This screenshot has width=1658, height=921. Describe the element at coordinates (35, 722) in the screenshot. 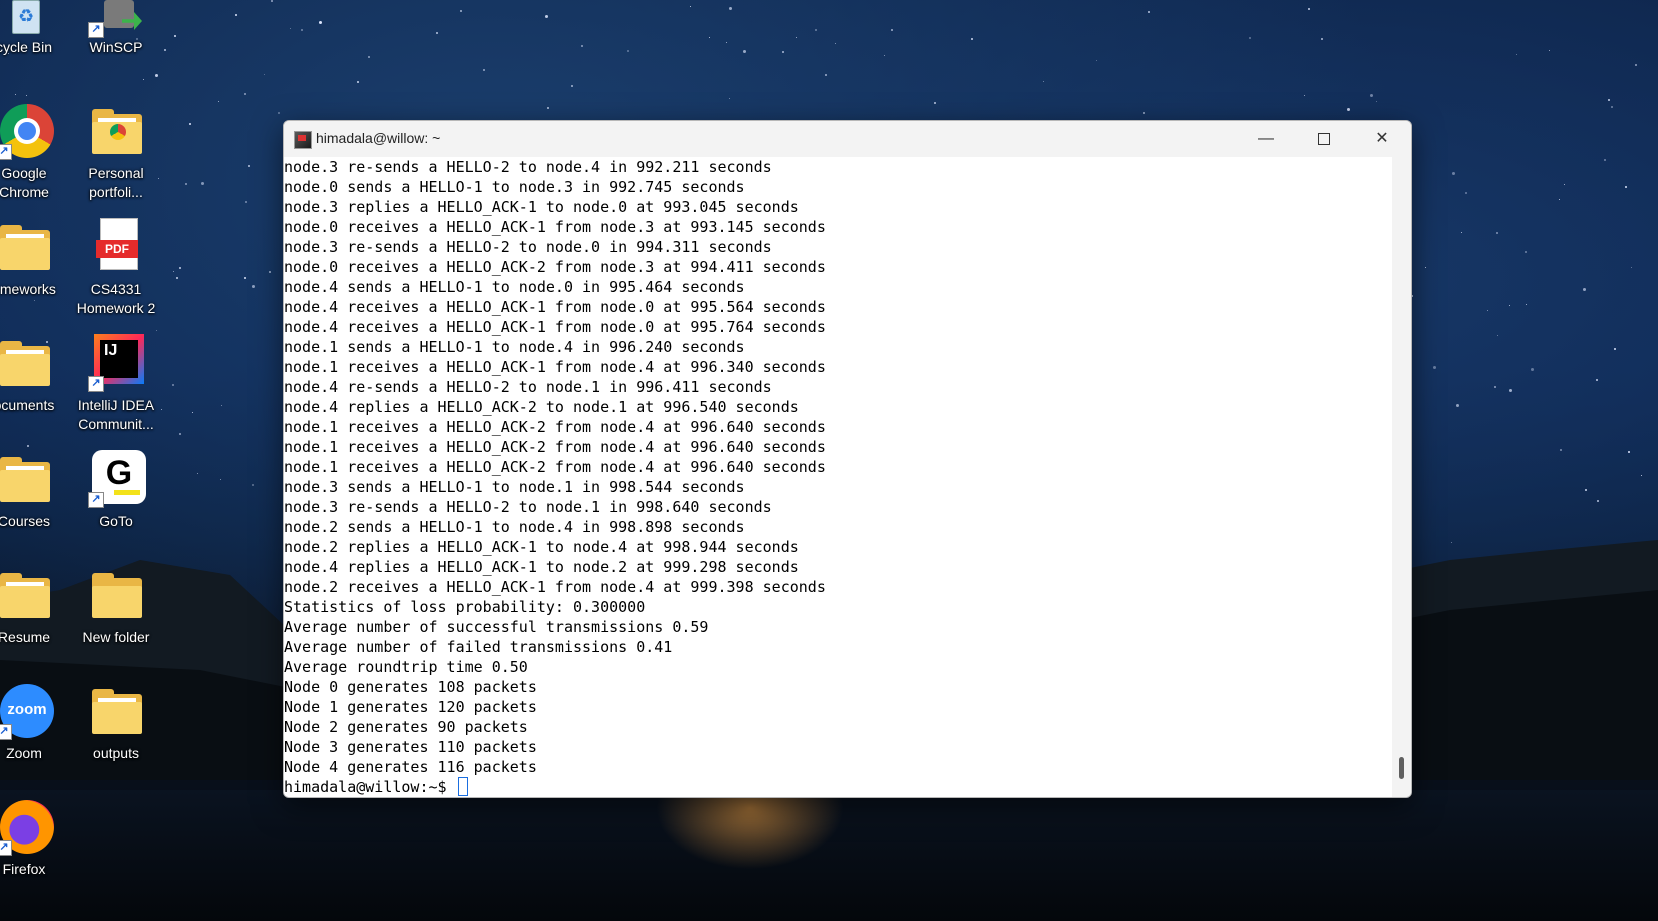

I see `desktop-icon-zoom: zoom ↗ Zoom` at that location.